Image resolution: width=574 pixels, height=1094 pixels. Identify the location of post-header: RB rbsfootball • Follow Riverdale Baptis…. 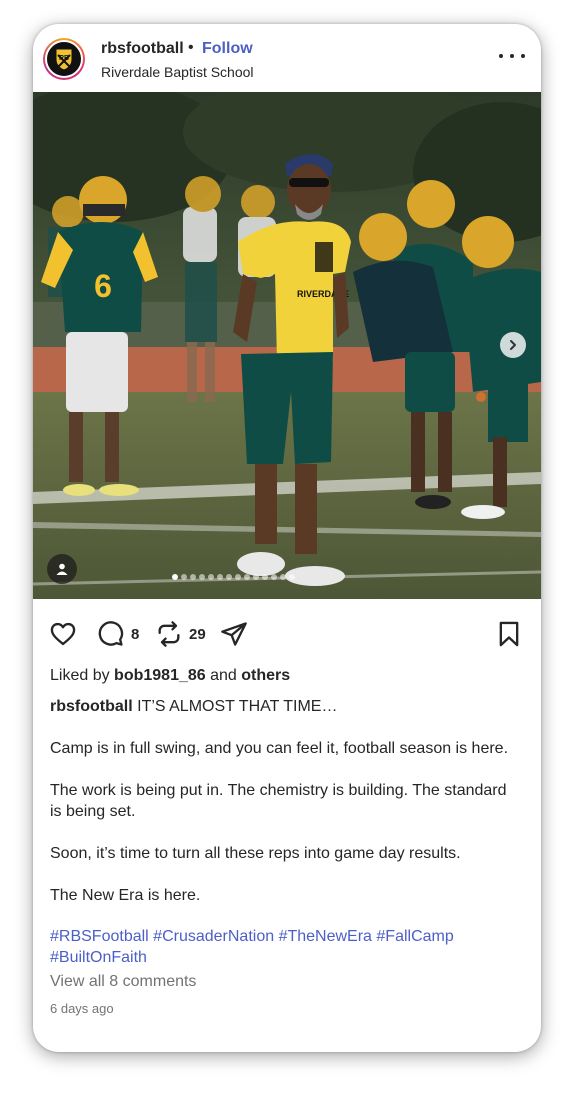
(287, 58).